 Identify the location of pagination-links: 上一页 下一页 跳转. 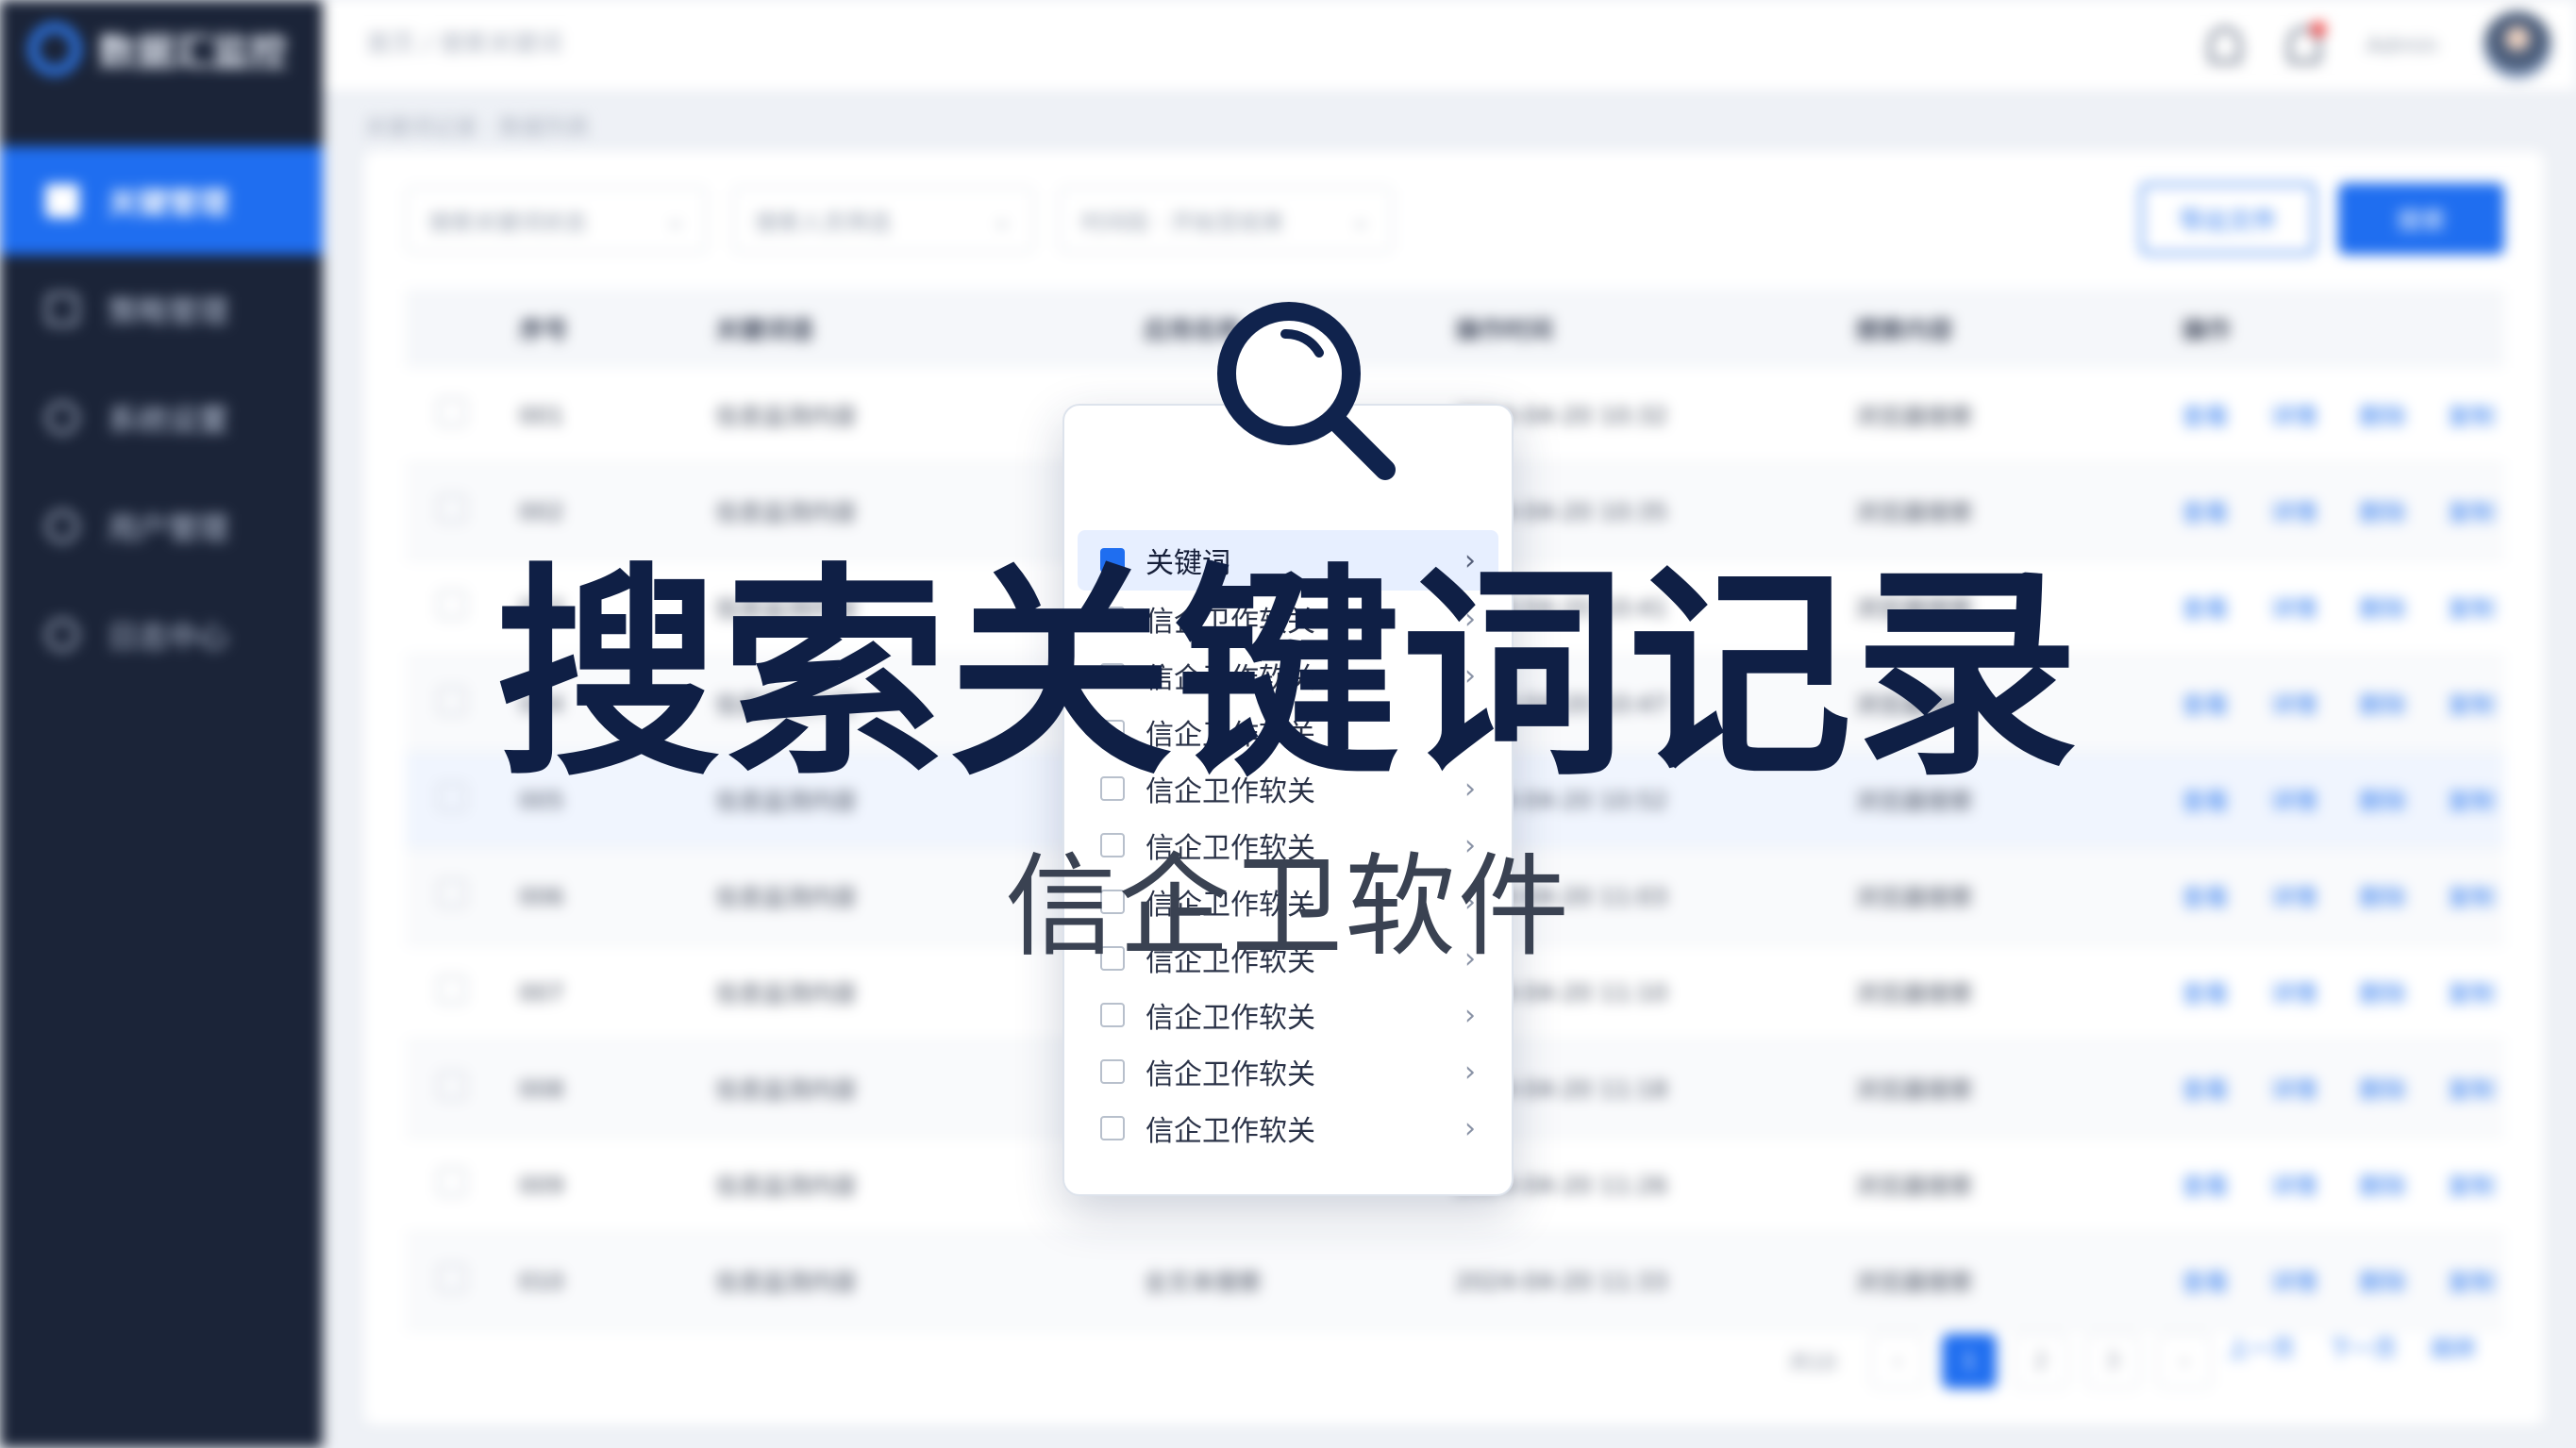
(2351, 1347).